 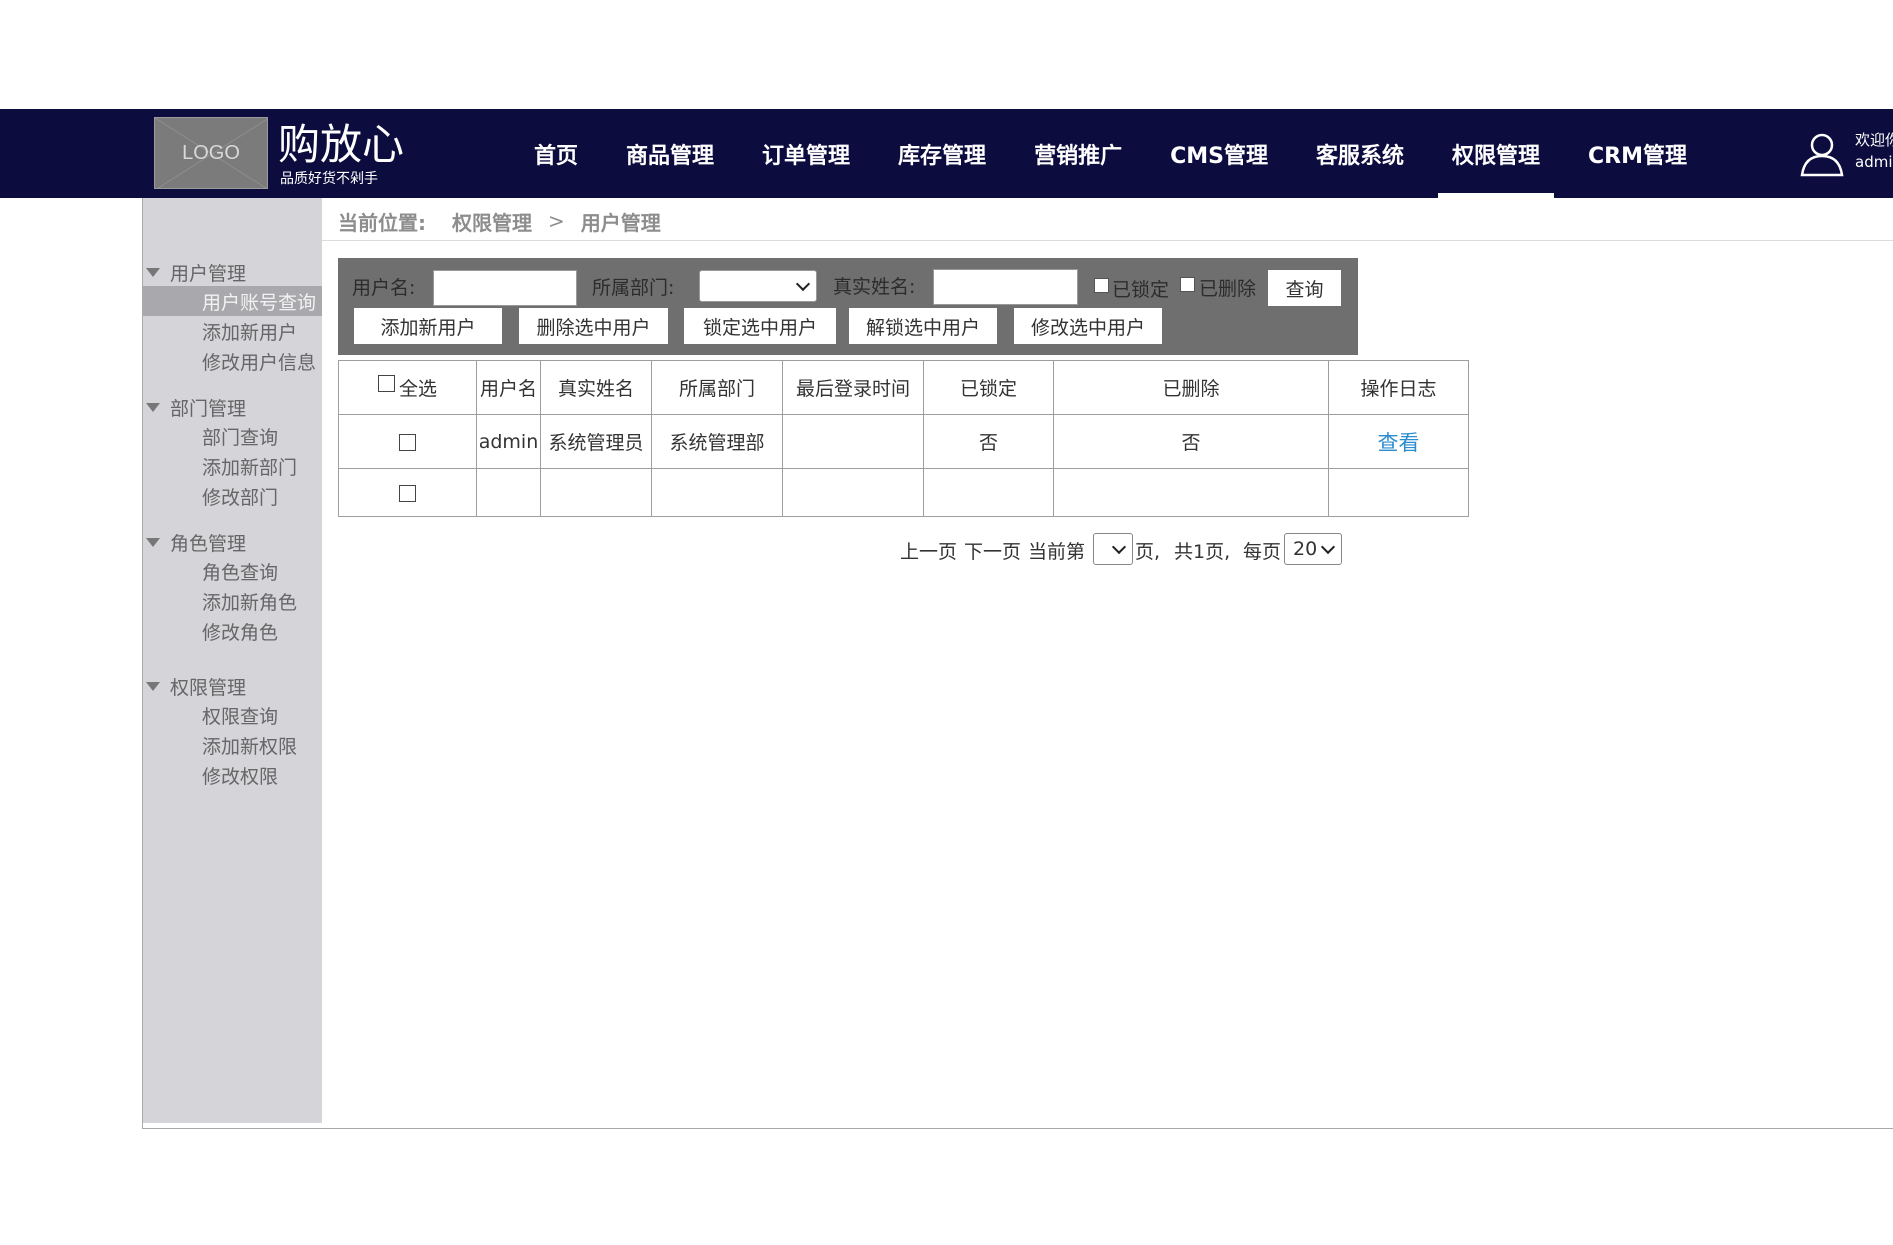 I want to click on next-page-link: 下一页, so click(x=992, y=550).